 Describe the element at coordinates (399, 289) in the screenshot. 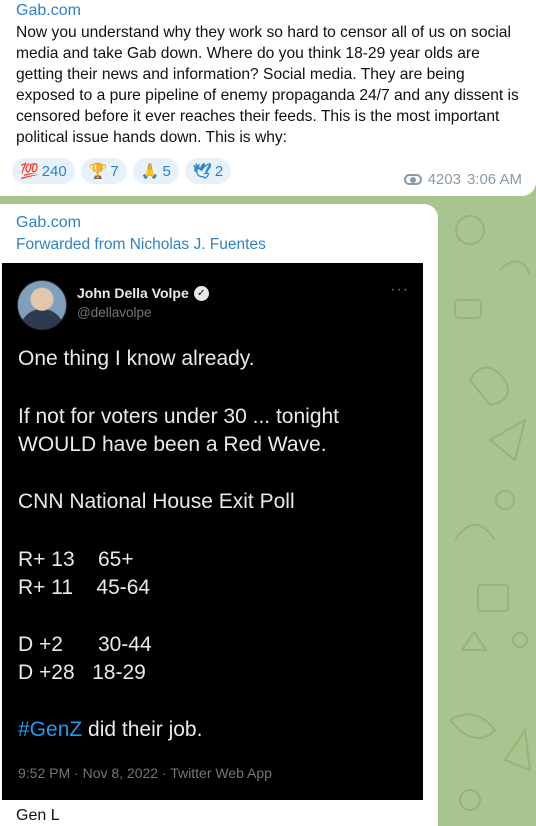

I see `more-options-icon: ···` at that location.